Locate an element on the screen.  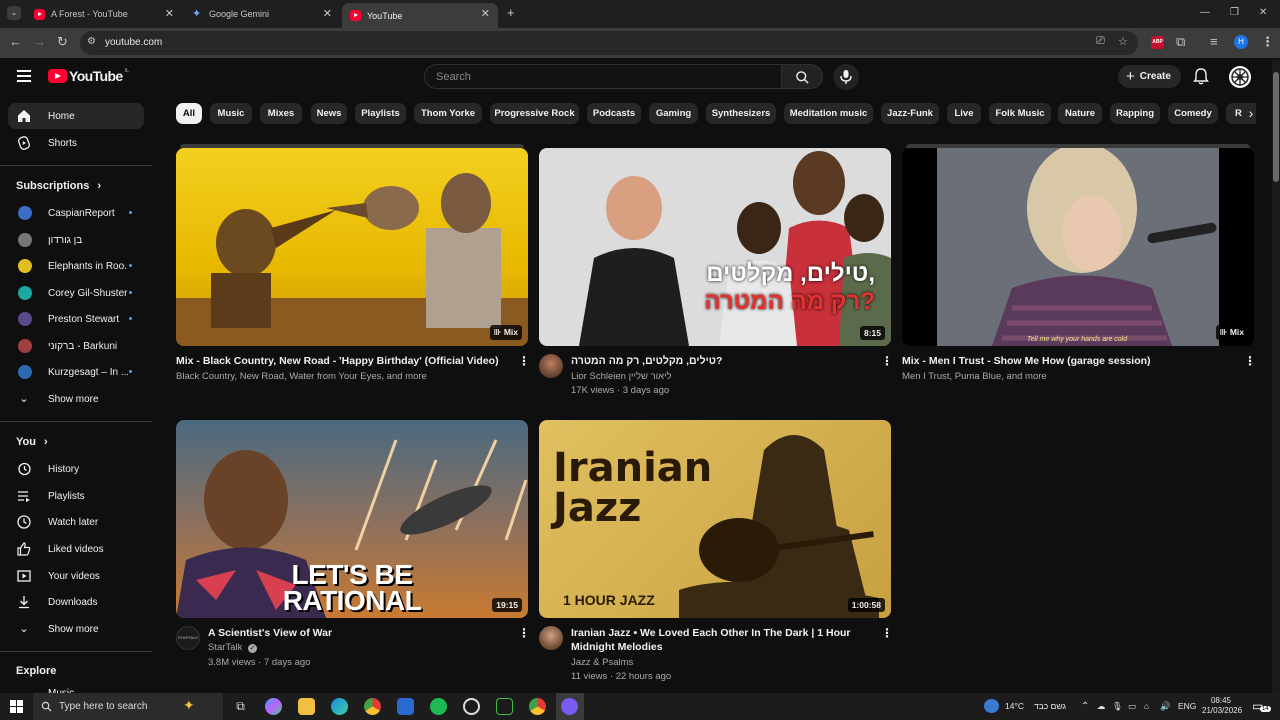
weather-temp: 14°C is located at coordinates (1014, 706).